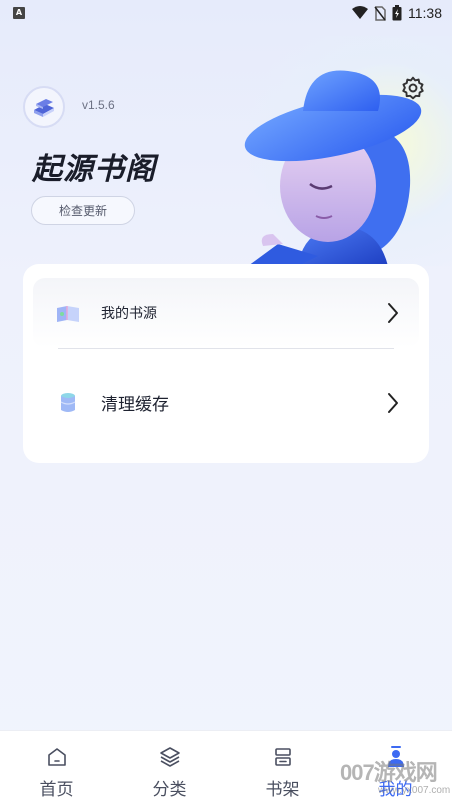  I want to click on watermark: 007游戏网, so click(389, 772).